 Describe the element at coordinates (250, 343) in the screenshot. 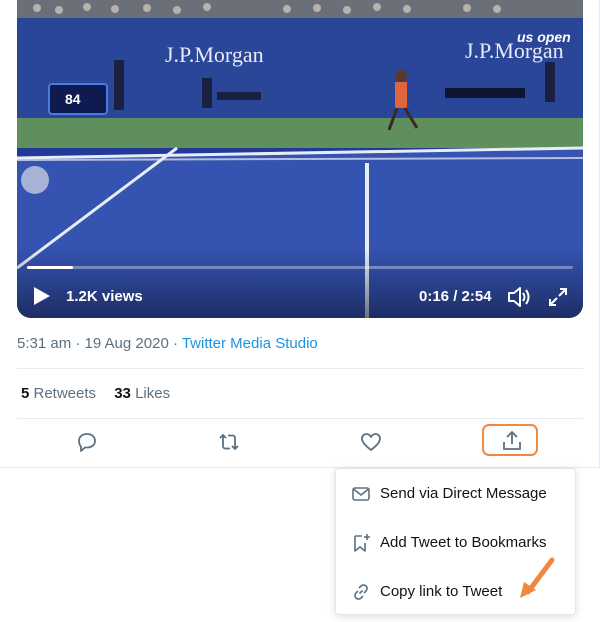

I see `tweet-source-link: Twitter Media Studio` at that location.